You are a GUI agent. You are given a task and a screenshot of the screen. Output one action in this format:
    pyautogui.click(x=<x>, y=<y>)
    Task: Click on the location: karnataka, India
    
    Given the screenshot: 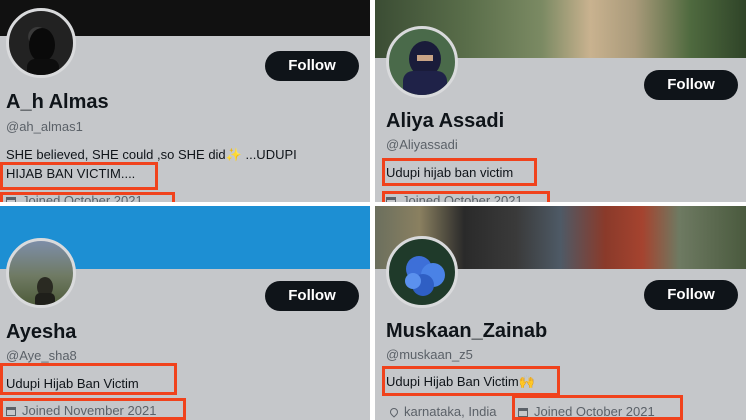 What is the action you would take?
    pyautogui.click(x=442, y=411)
    